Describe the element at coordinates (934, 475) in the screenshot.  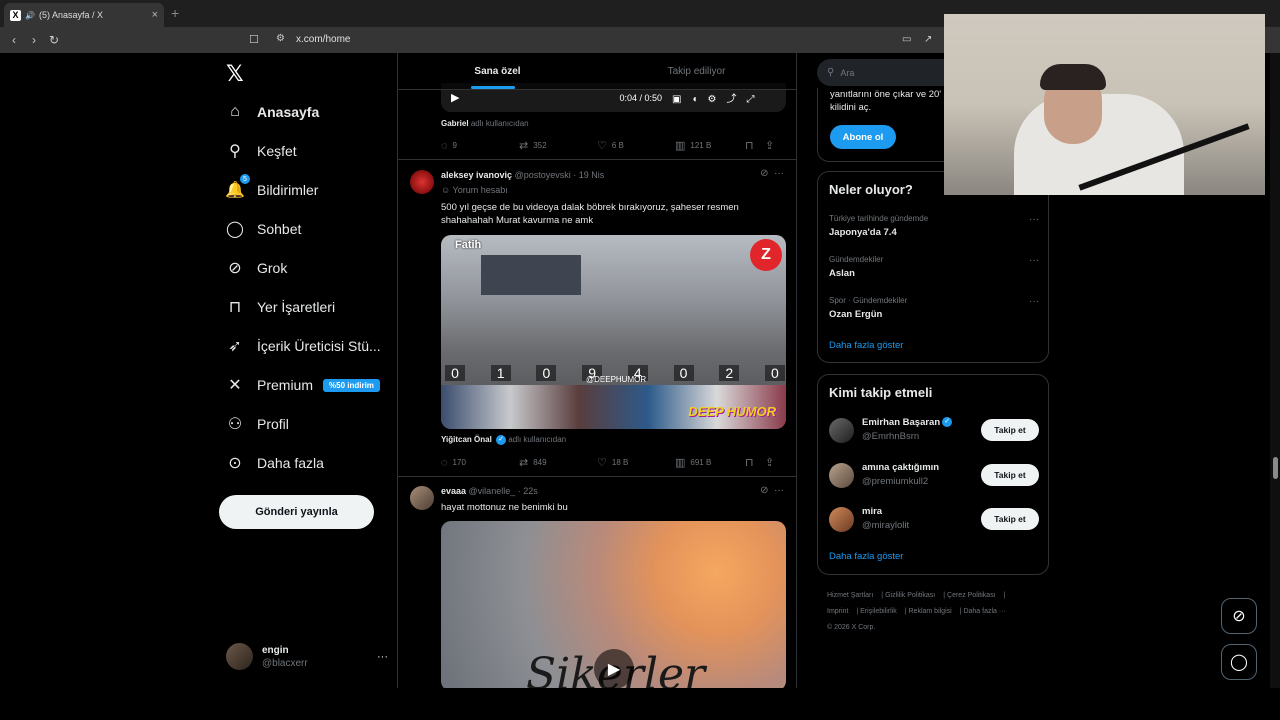
I see `follow-suggestion: amına çaktığımın @premiumkull2 Takip et` at that location.